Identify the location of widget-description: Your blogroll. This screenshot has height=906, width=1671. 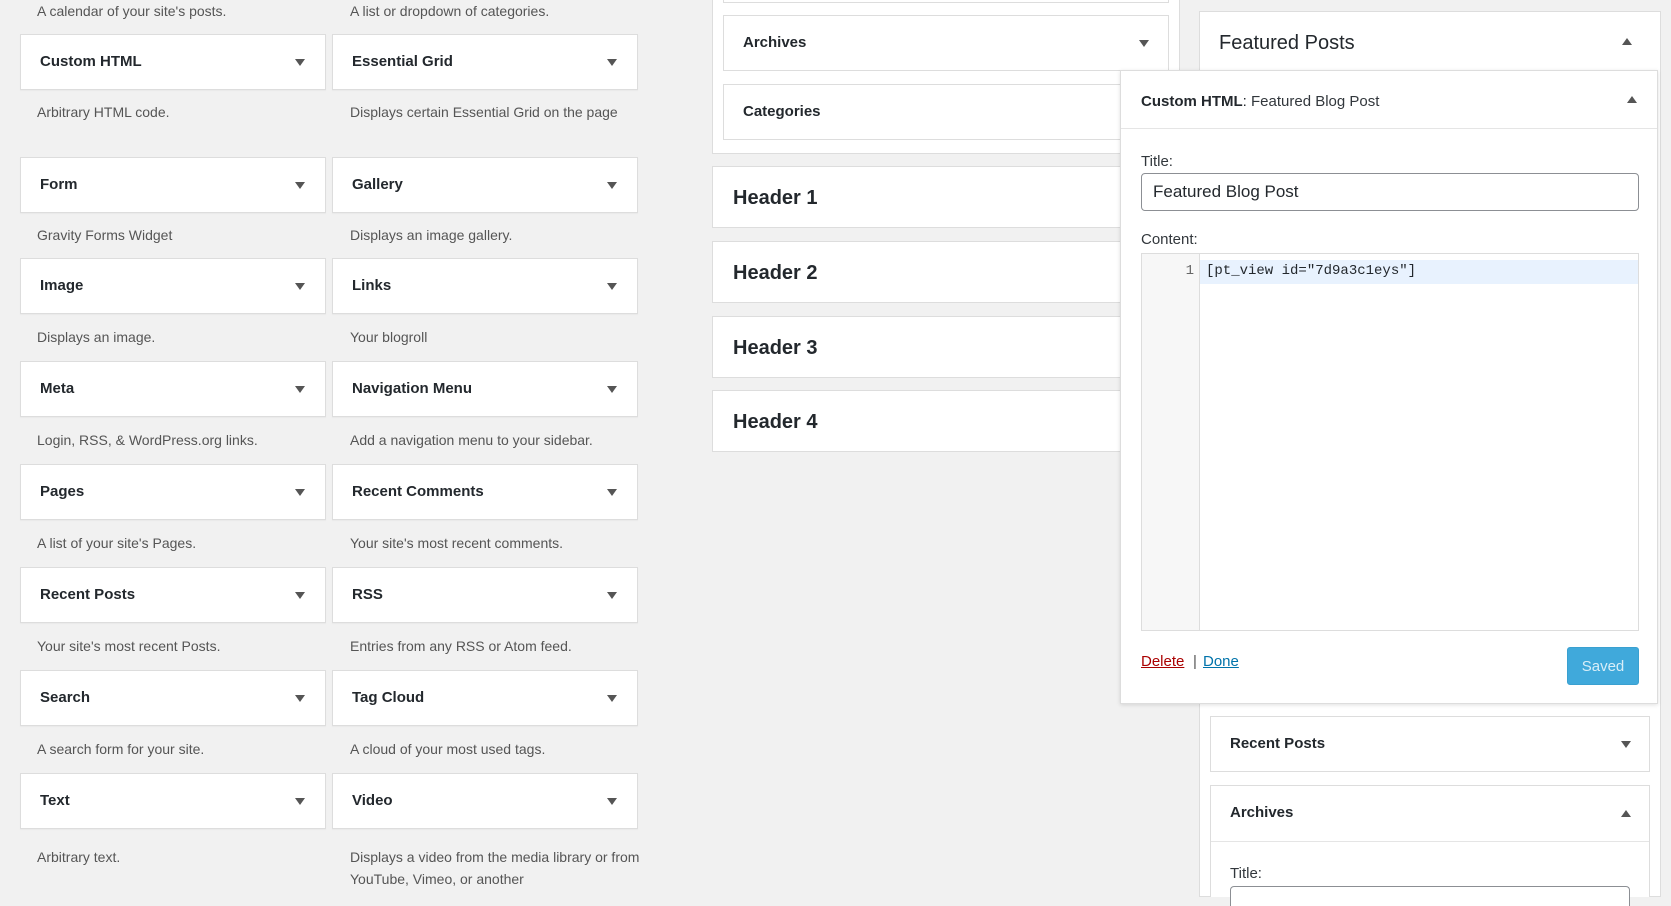
(389, 337).